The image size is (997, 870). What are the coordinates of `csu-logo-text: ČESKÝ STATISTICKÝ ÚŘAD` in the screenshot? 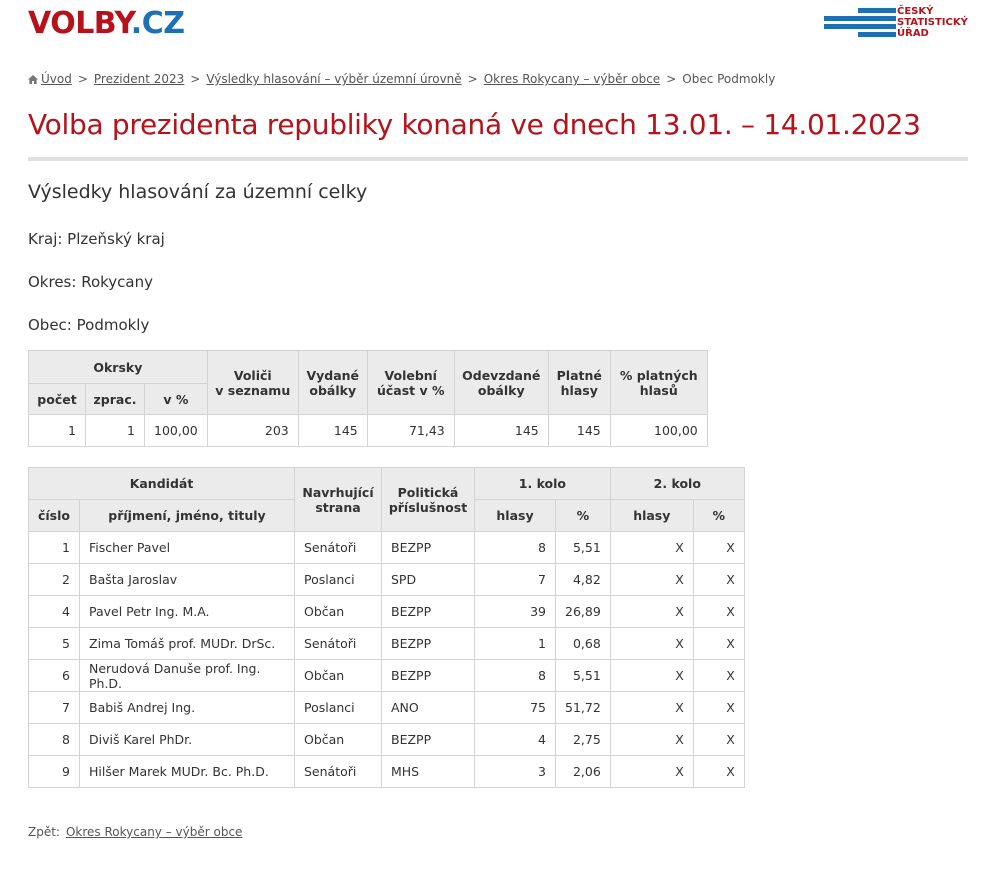 It's located at (932, 22).